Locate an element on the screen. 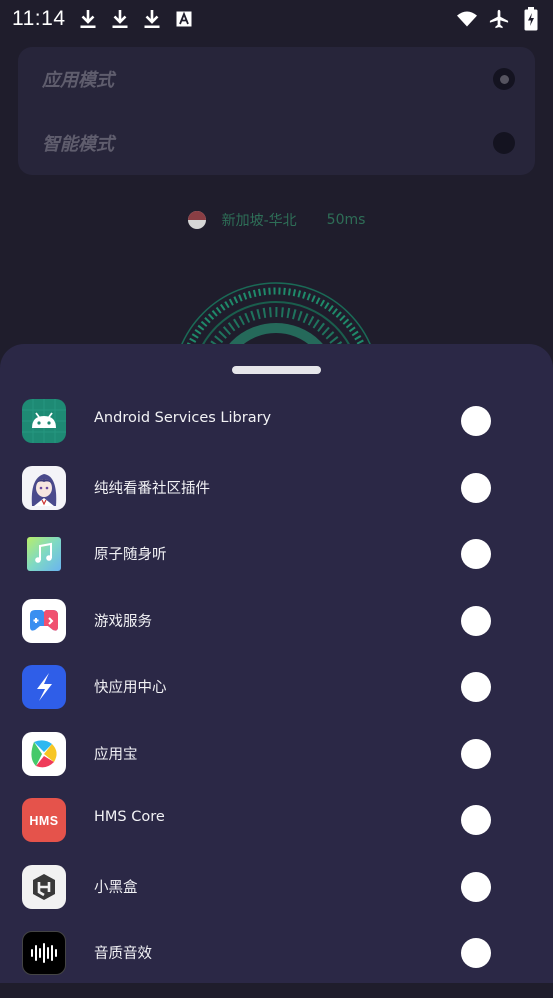 The width and height of the screenshot is (553, 998). app-name: 游戏服务 is located at coordinates (123, 621).